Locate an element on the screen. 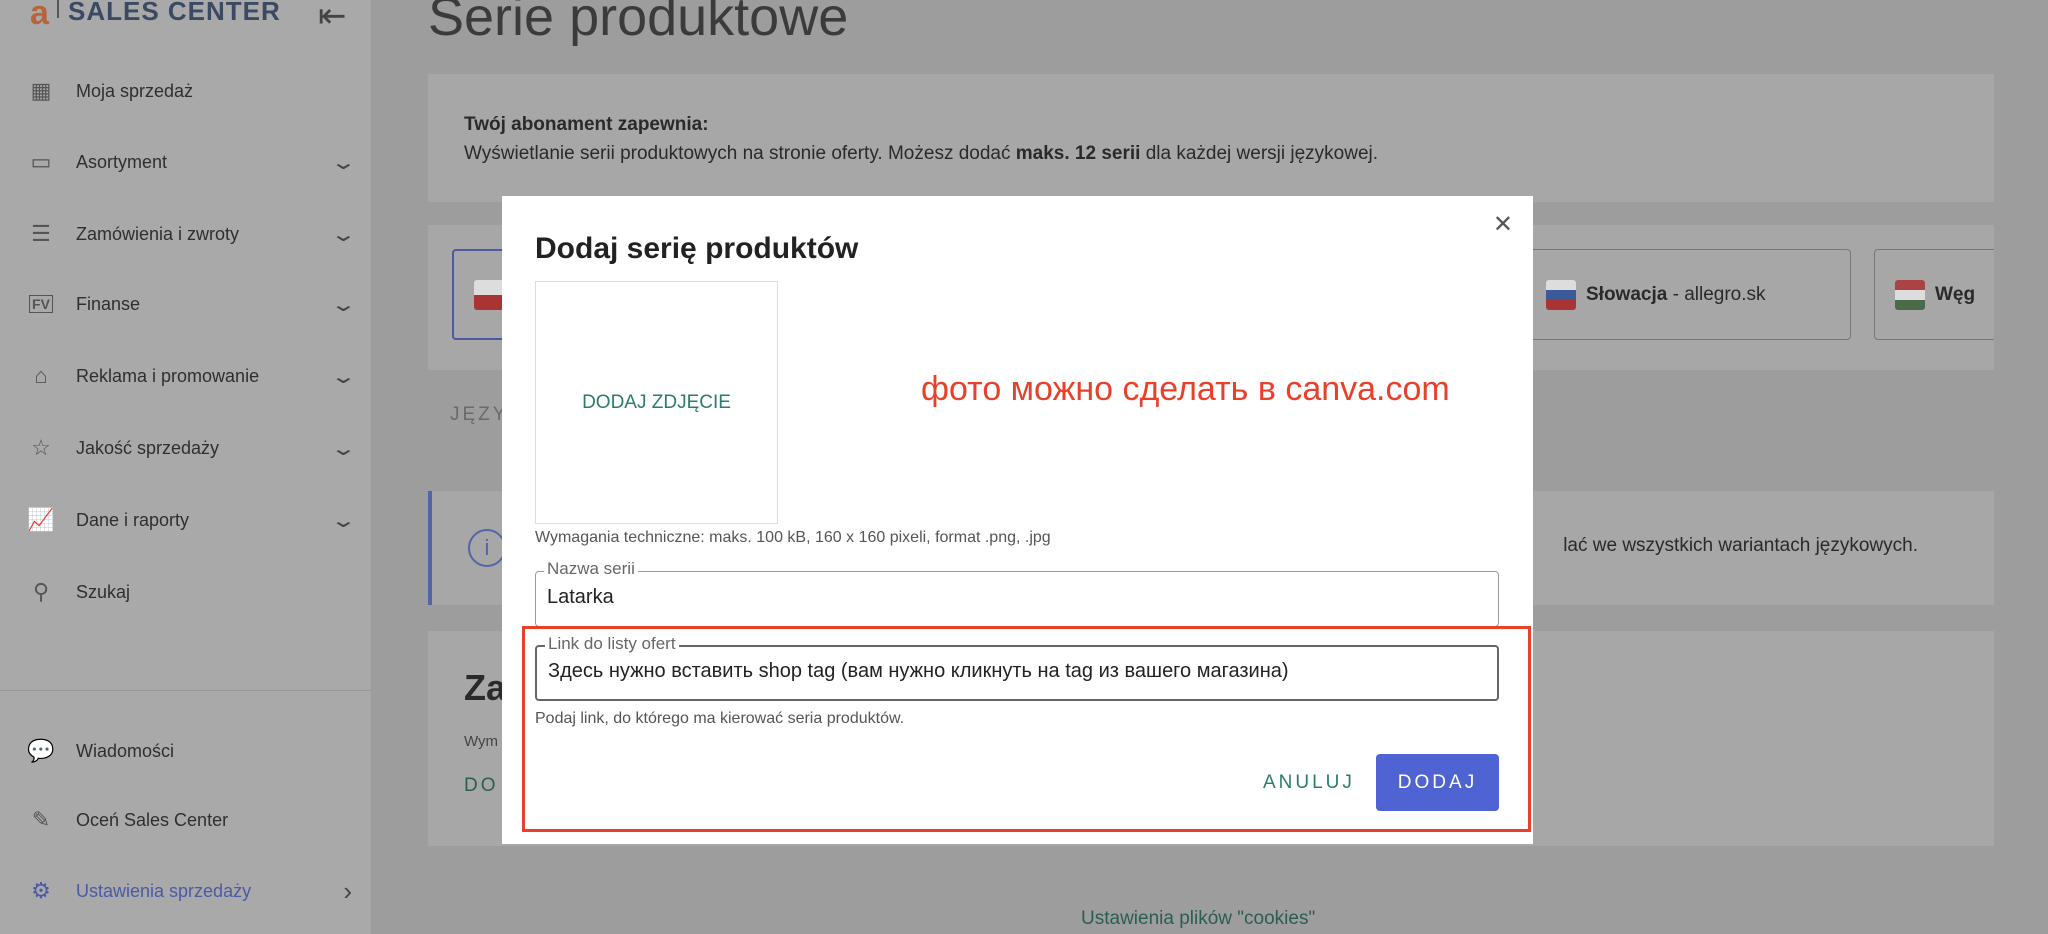  allegro-logo: a is located at coordinates (39, 16).